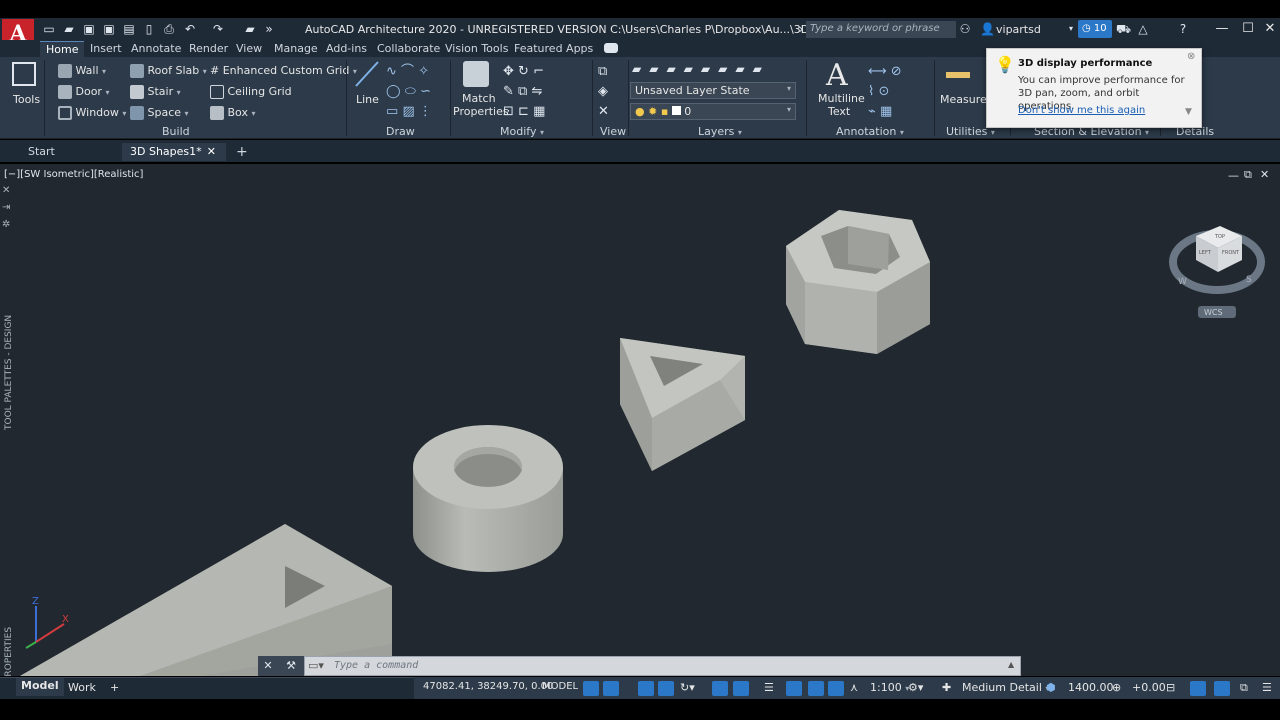  What do you see at coordinates (149, 29) in the screenshot?
I see `publish-icon: ▯` at bounding box center [149, 29].